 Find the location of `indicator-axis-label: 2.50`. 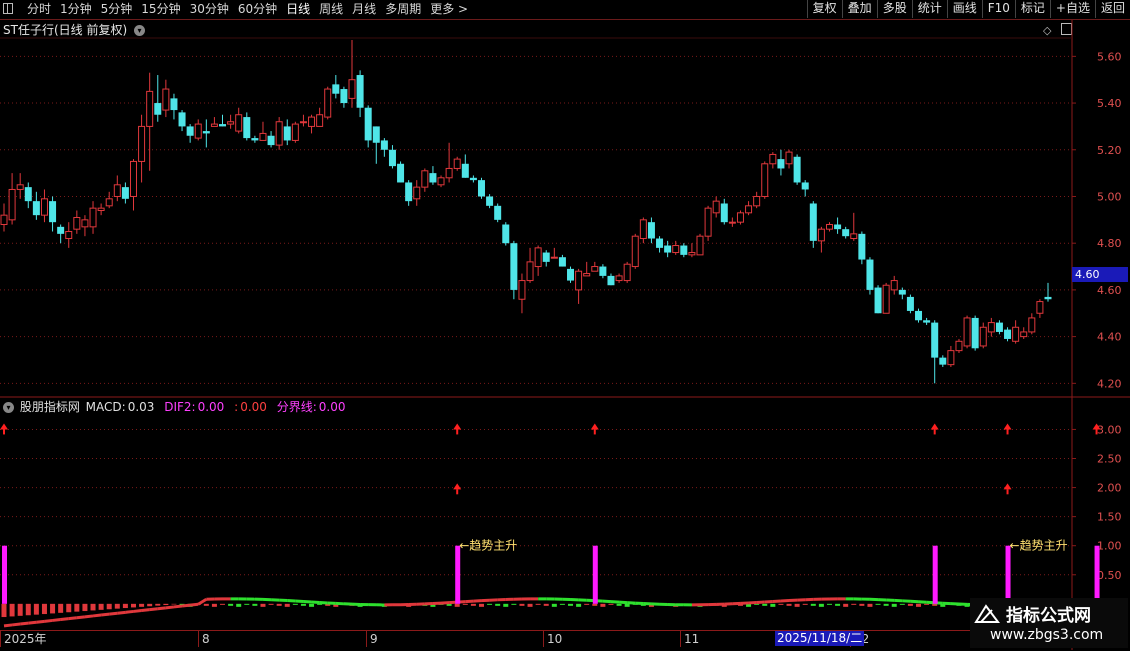

indicator-axis-label: 2.50 is located at coordinates (1109, 459).